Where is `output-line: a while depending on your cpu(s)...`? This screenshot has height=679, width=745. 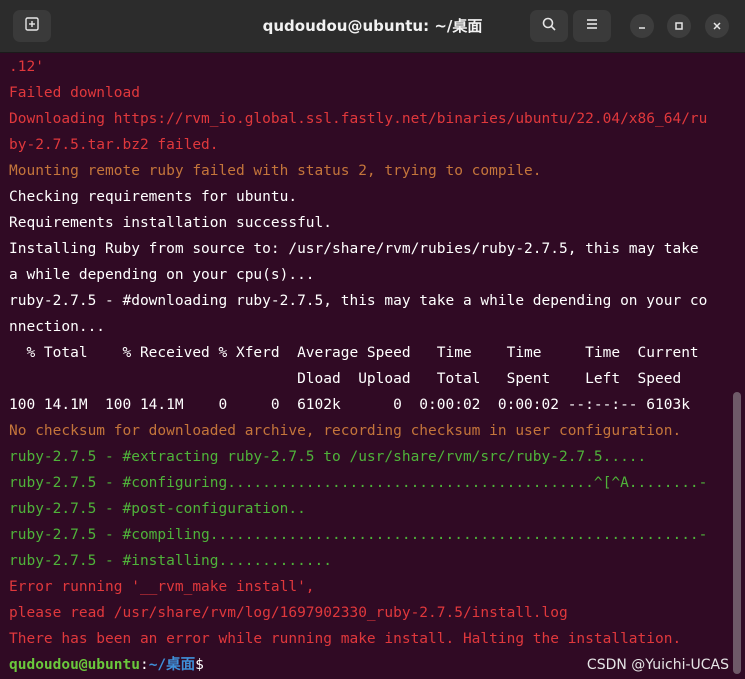
output-line: a while depending on your cpu(s)... is located at coordinates (162, 275).